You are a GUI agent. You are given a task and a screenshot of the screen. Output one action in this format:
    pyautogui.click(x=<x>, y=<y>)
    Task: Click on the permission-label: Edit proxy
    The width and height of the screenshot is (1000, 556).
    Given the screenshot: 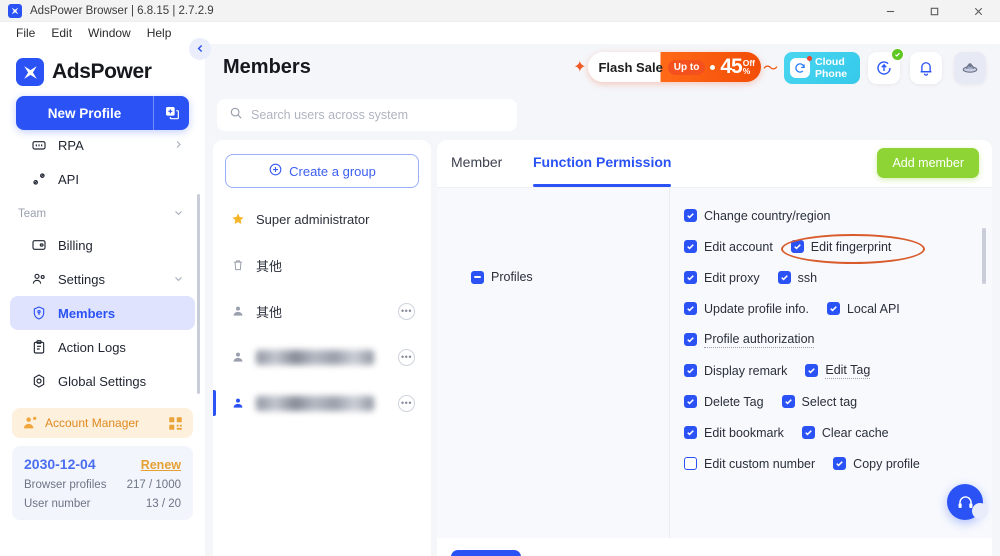 What is the action you would take?
    pyautogui.click(x=732, y=277)
    